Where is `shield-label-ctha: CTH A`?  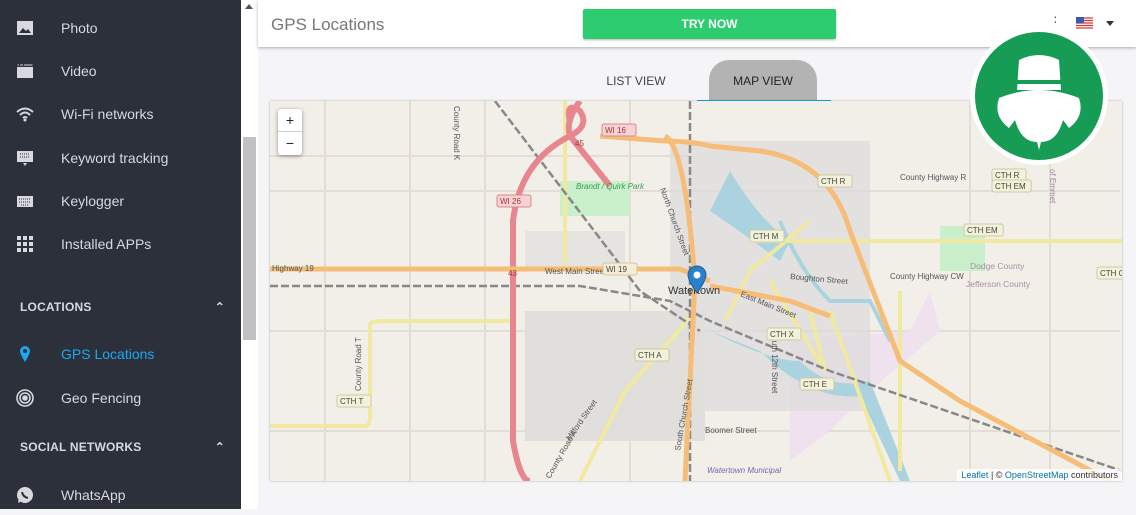
shield-label-ctha: CTH A is located at coordinates (650, 355).